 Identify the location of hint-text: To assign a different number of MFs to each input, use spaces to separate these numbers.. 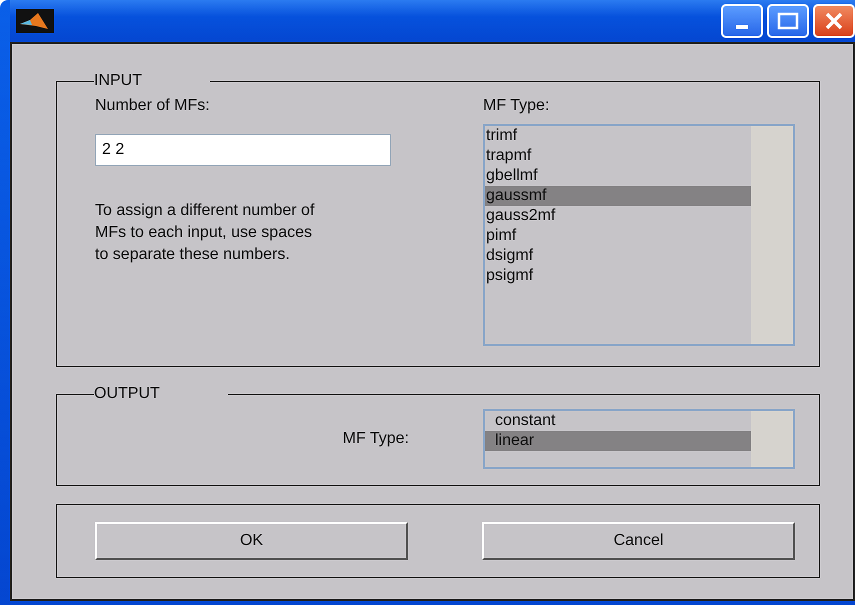
(205, 233).